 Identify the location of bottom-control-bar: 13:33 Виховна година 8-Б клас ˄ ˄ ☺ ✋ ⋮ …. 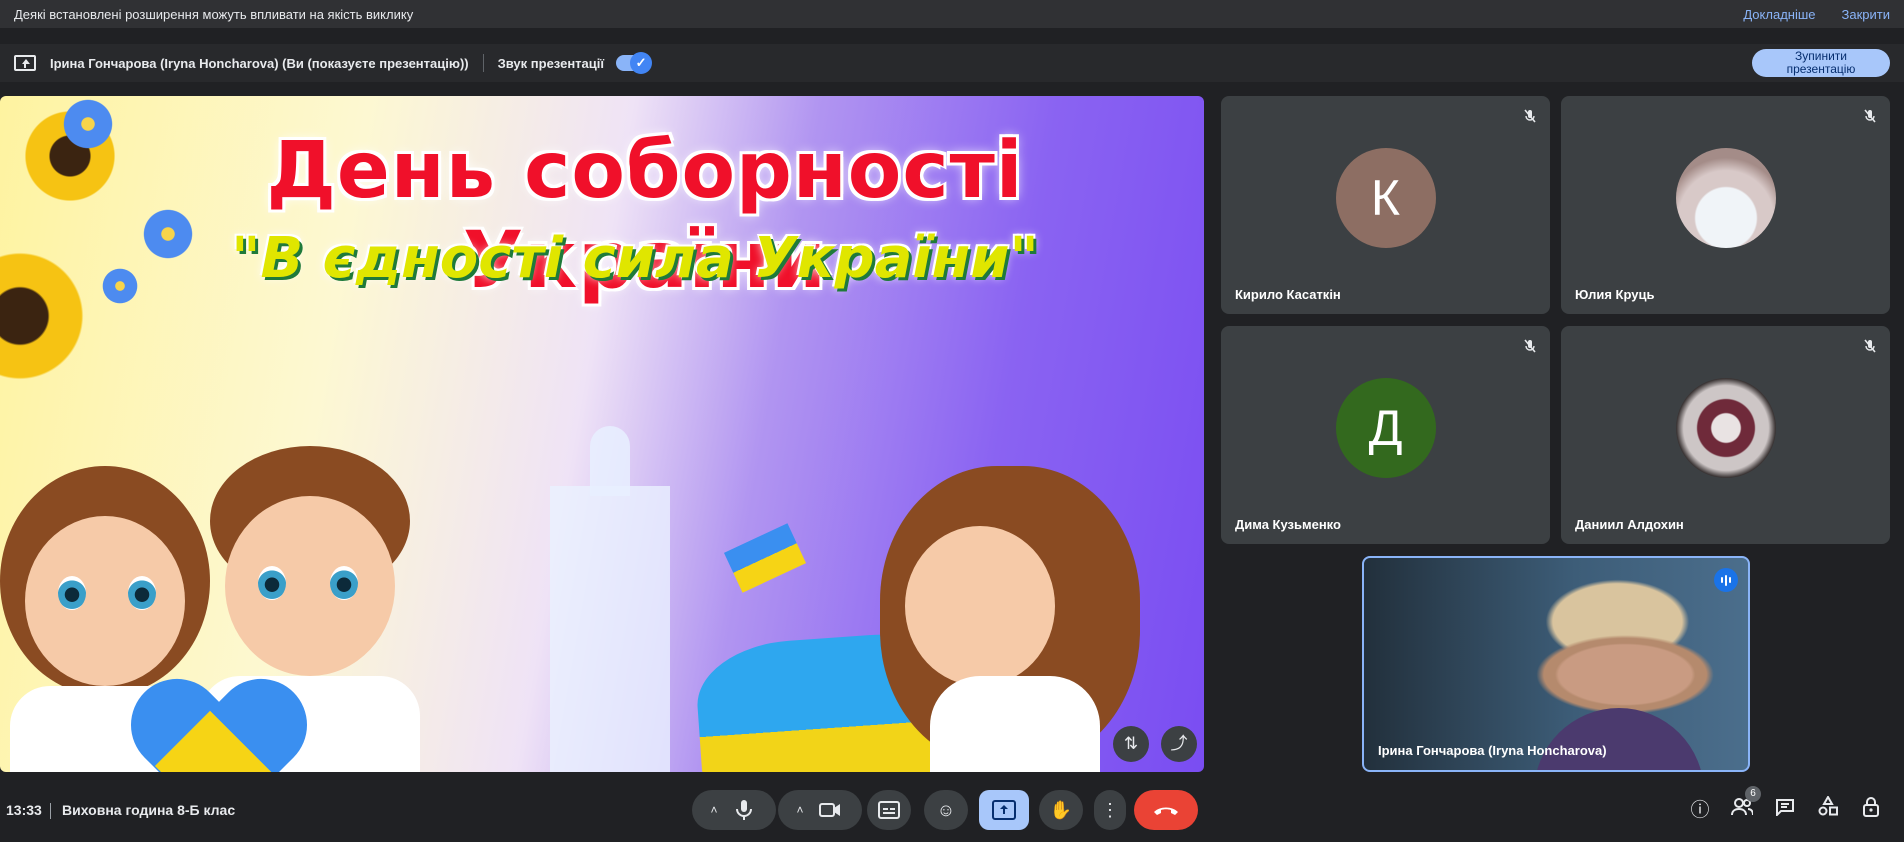
(952, 814).